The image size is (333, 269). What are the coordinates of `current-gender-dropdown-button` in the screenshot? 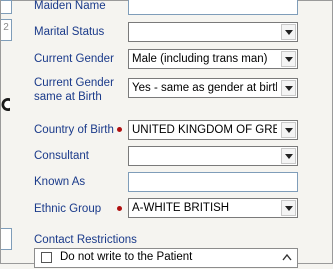 It's located at (288, 59).